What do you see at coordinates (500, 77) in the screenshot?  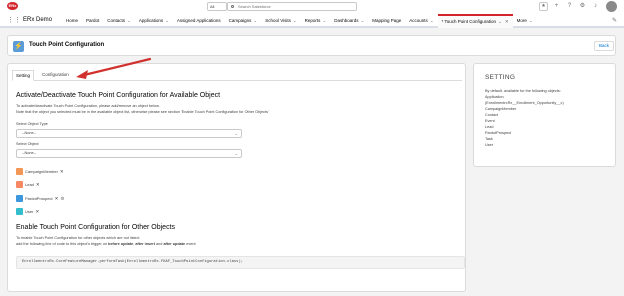 I see `side-panel-title: SETTING` at bounding box center [500, 77].